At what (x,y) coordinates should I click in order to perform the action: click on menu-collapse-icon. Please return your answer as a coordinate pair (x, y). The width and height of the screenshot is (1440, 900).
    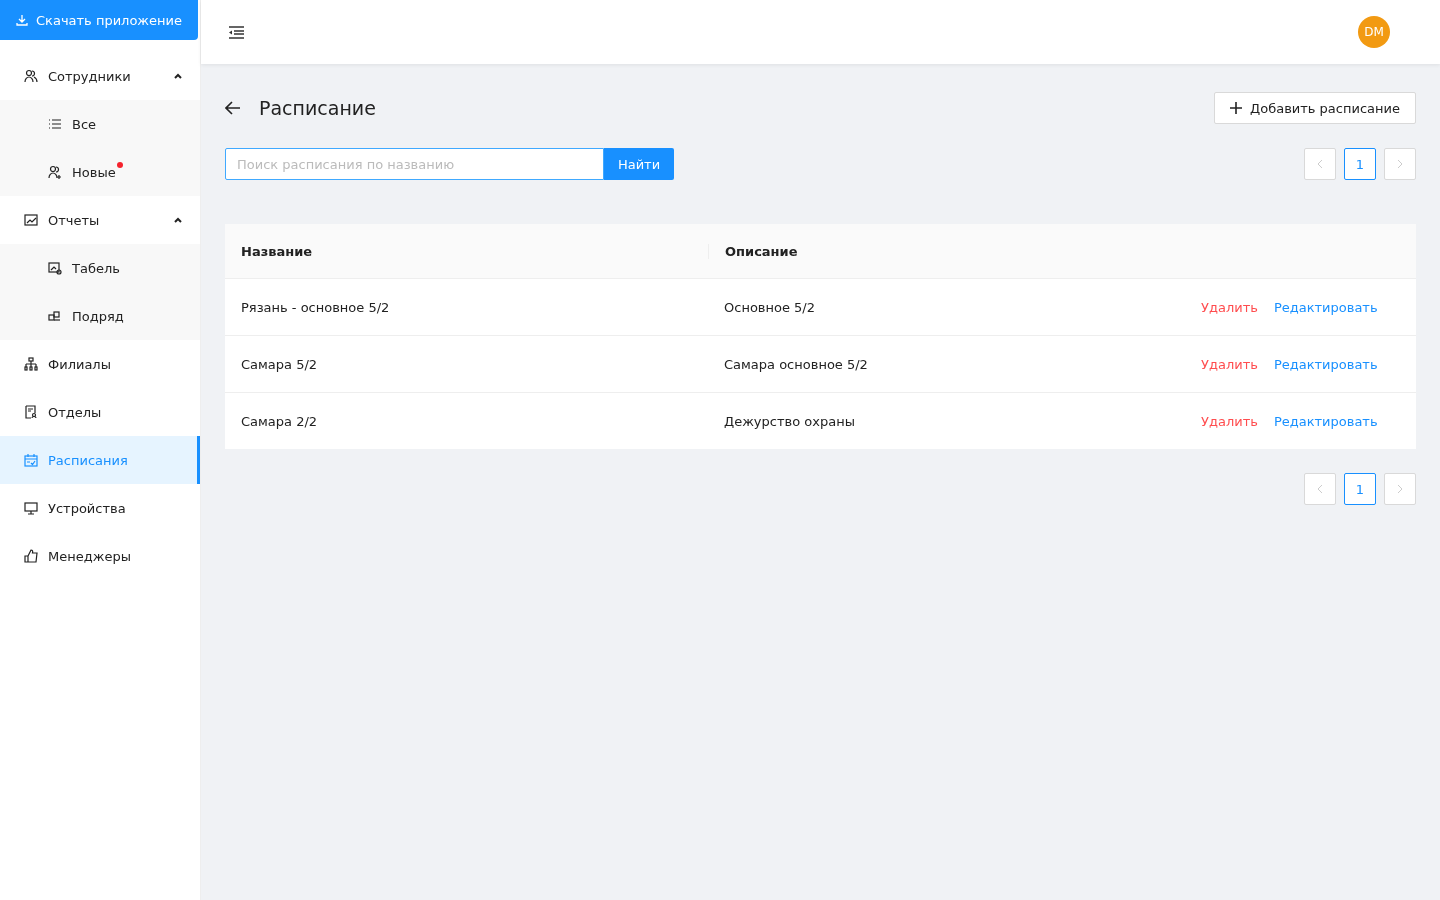
    Looking at the image, I should click on (236, 32).